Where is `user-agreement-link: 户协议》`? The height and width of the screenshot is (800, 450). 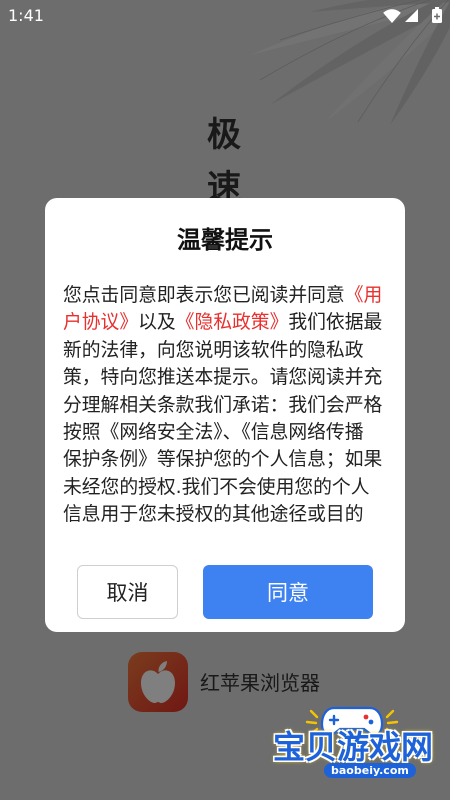 user-agreement-link: 户协议》 is located at coordinates (100, 322).